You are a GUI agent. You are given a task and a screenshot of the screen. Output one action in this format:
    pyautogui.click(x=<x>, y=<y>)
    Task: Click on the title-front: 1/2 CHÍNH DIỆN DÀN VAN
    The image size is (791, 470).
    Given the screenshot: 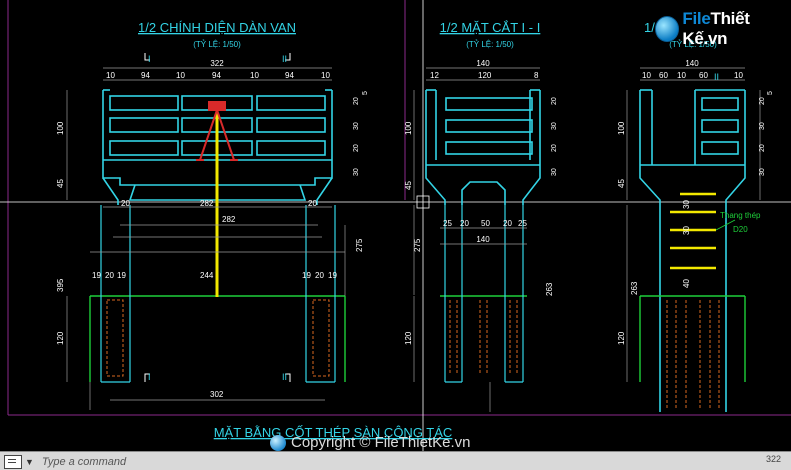 What is the action you would take?
    pyautogui.click(x=217, y=27)
    